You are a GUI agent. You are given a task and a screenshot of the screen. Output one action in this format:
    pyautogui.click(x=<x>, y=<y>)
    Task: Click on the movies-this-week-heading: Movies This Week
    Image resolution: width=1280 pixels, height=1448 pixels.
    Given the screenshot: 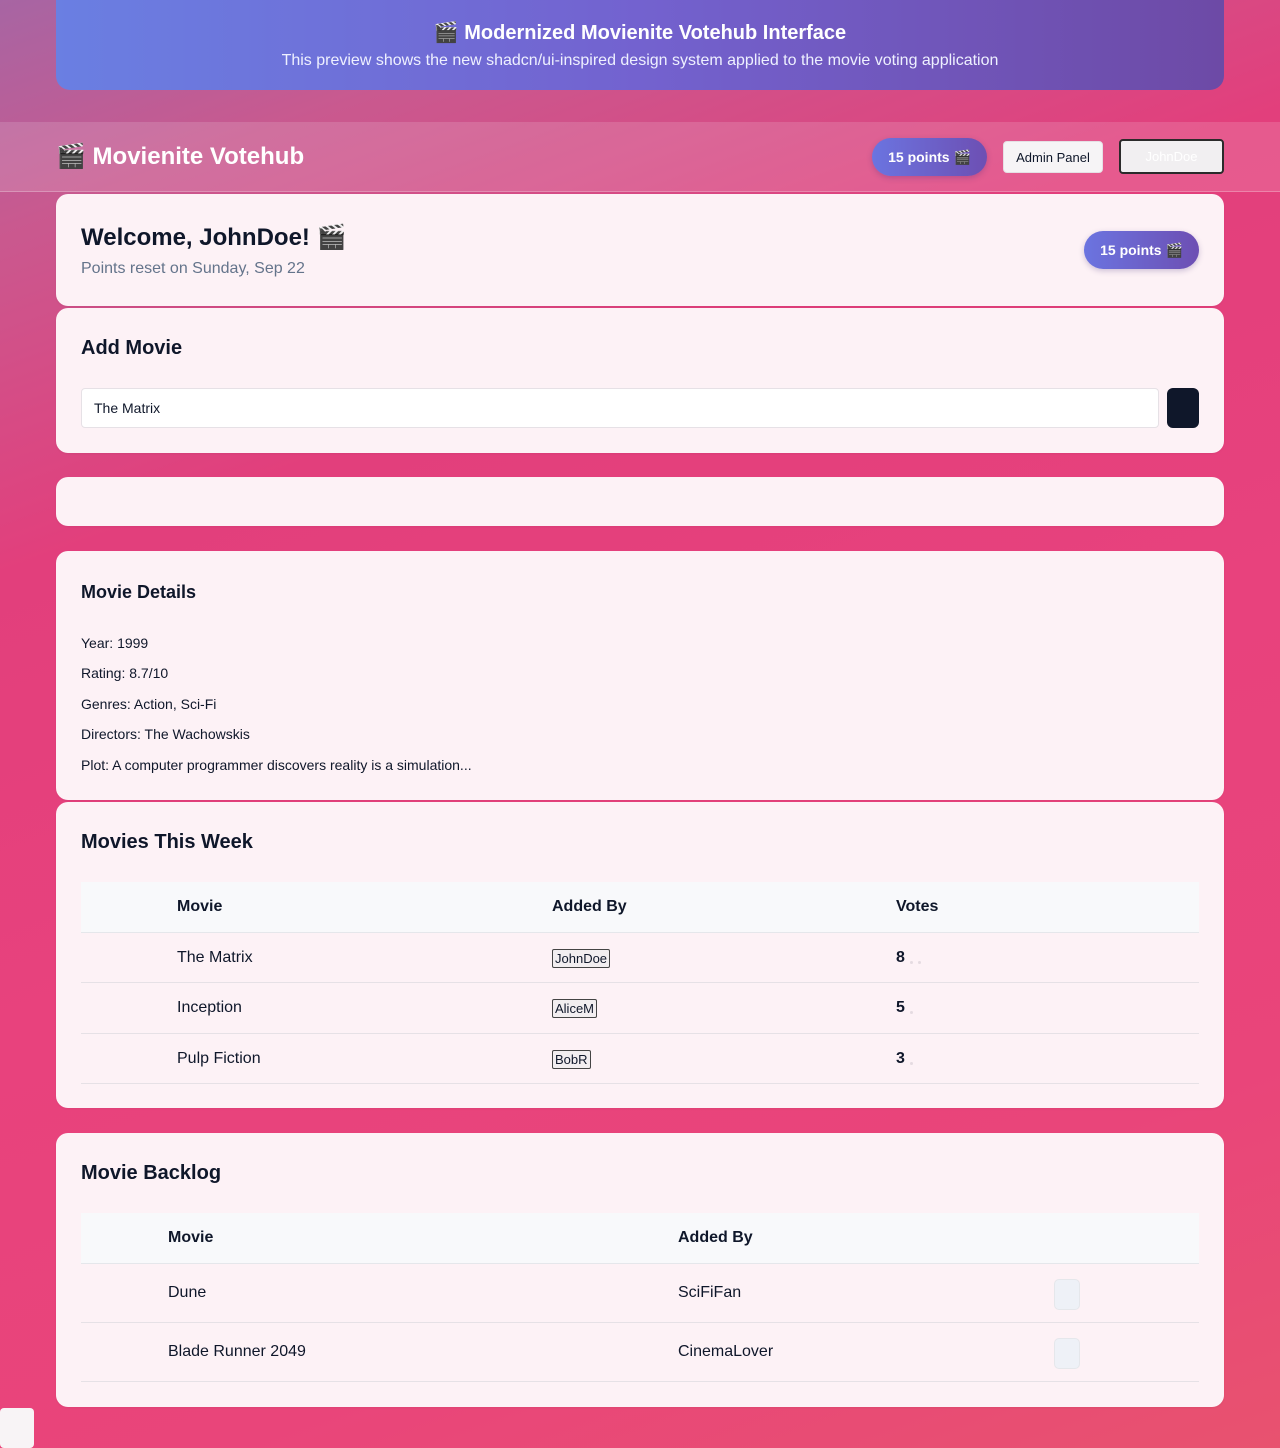 What is the action you would take?
    pyautogui.click(x=167, y=842)
    